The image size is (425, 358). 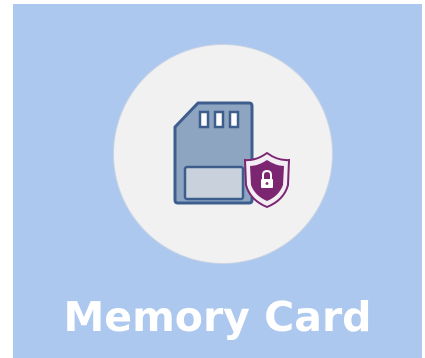 I want to click on sd-card-label, so click(x=214, y=183).